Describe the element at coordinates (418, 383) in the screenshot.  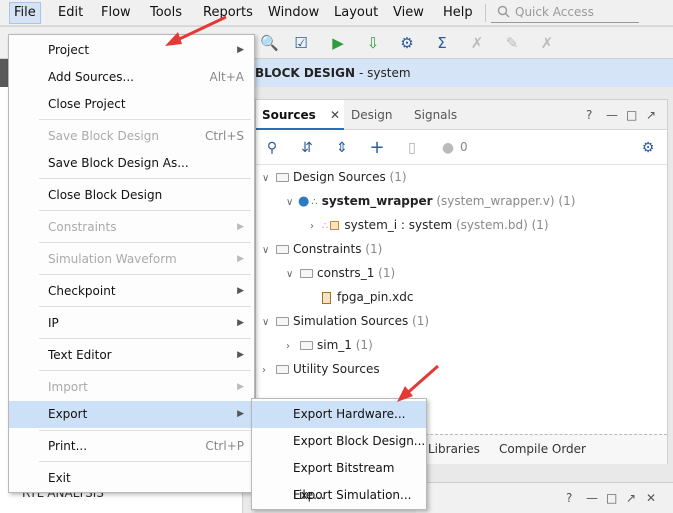
I see `annotation-arrow-export-hardware` at that location.